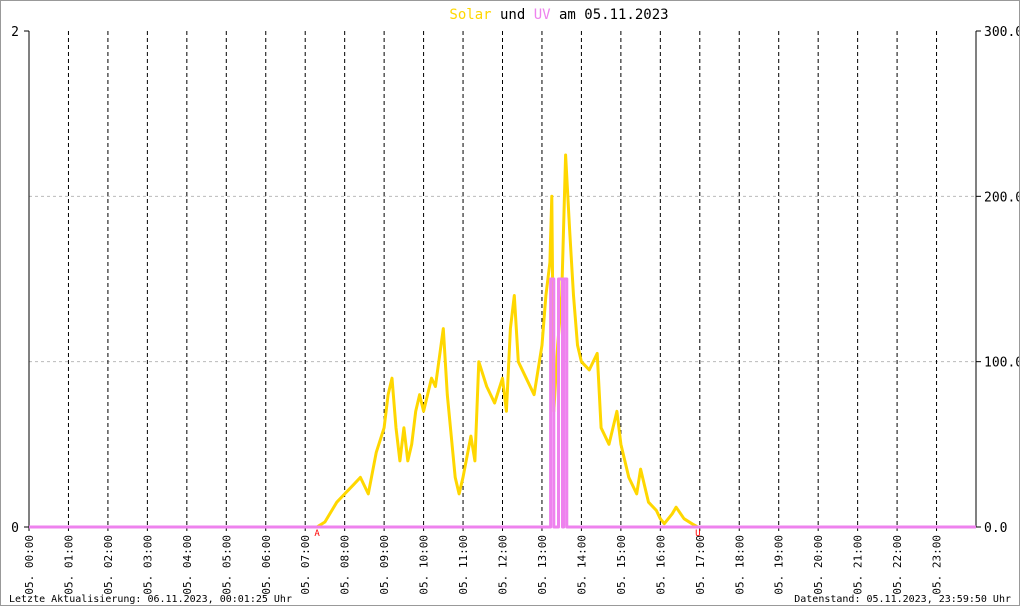  Describe the element at coordinates (226, 565) in the screenshot. I see `x-axis-tick-label: 05. 05:00` at that location.